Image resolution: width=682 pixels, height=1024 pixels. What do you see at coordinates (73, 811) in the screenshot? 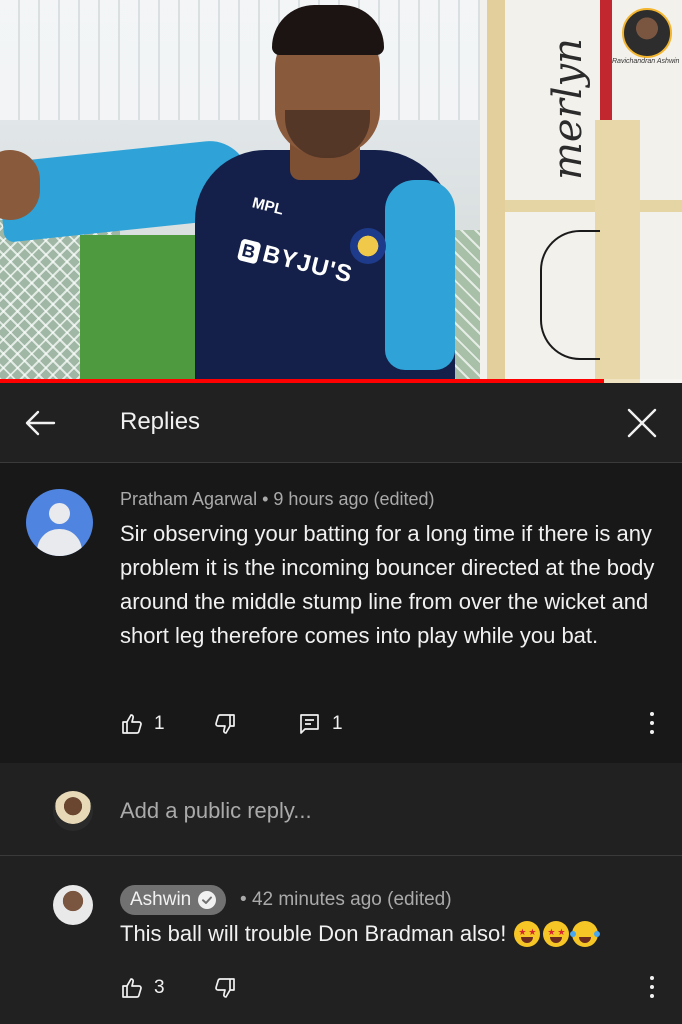
I see `current-user-avatar` at bounding box center [73, 811].